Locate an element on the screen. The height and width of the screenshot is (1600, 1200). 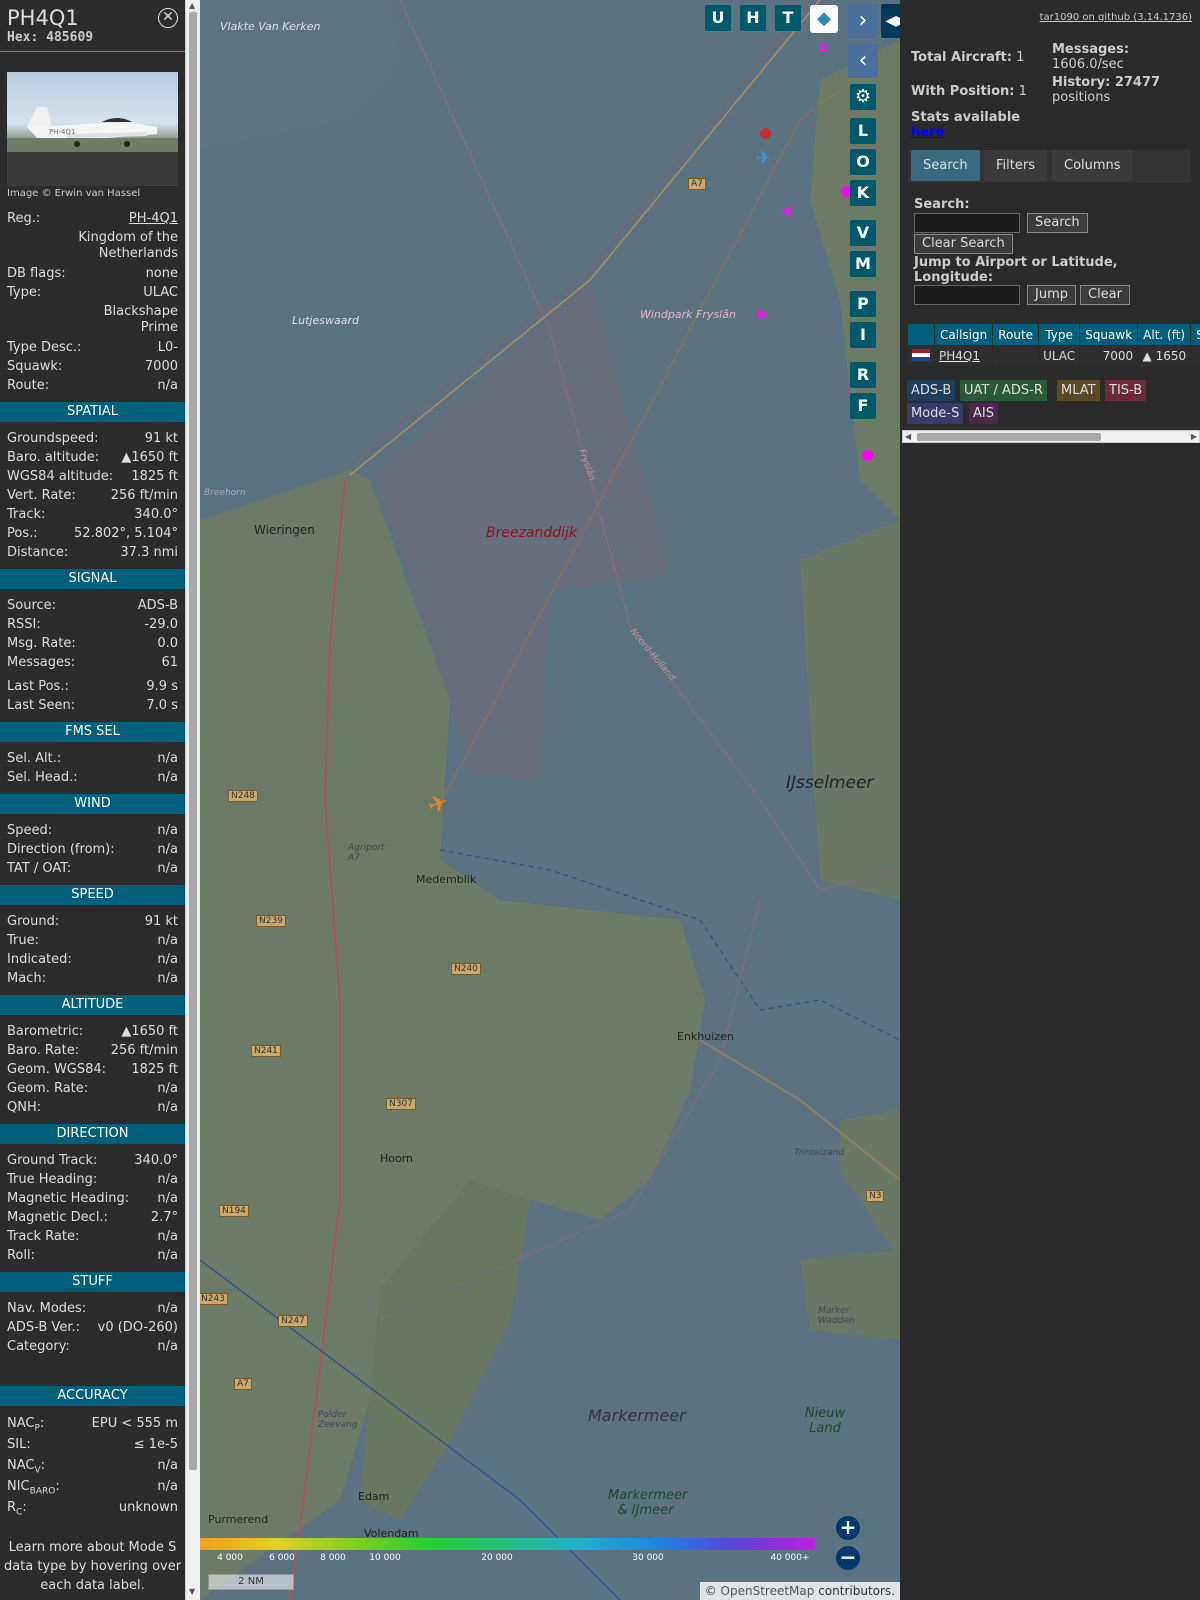
gear-icon: ⚙ is located at coordinates (863, 97).